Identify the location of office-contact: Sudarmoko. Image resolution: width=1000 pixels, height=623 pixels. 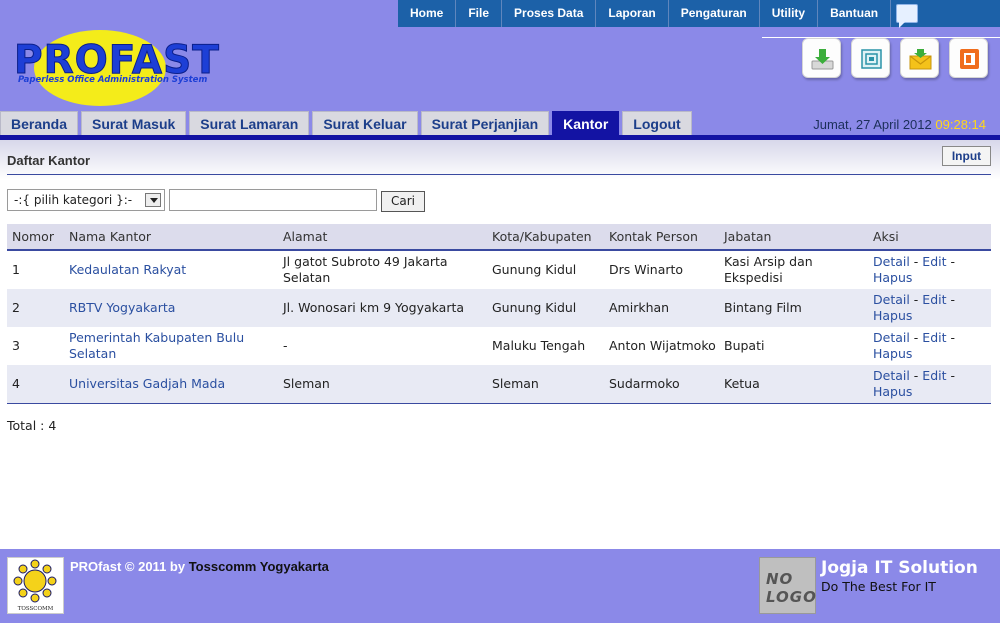
(644, 383).